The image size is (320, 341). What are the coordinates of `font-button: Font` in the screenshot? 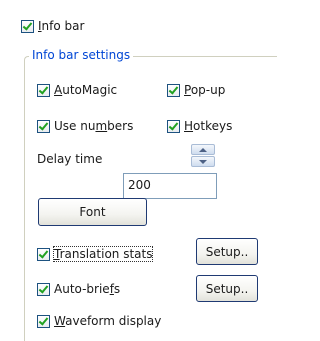 It's located at (92, 212).